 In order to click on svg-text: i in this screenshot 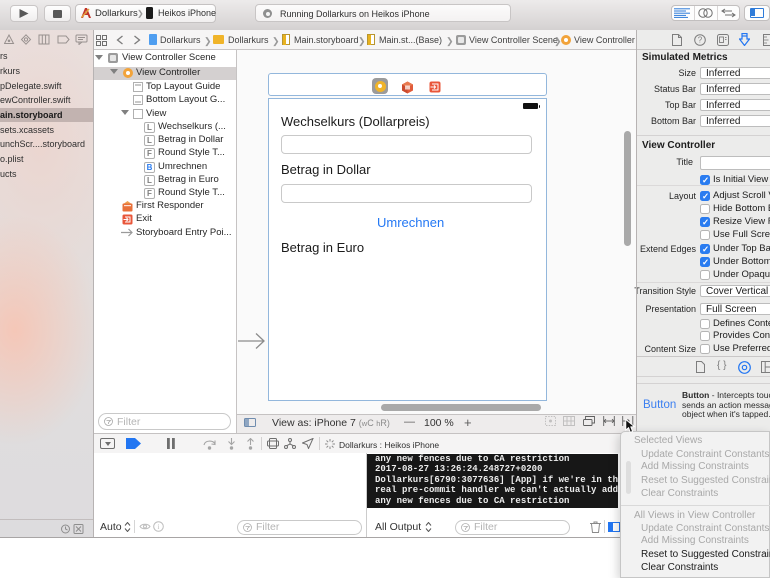, I will do `click(159, 527)`.